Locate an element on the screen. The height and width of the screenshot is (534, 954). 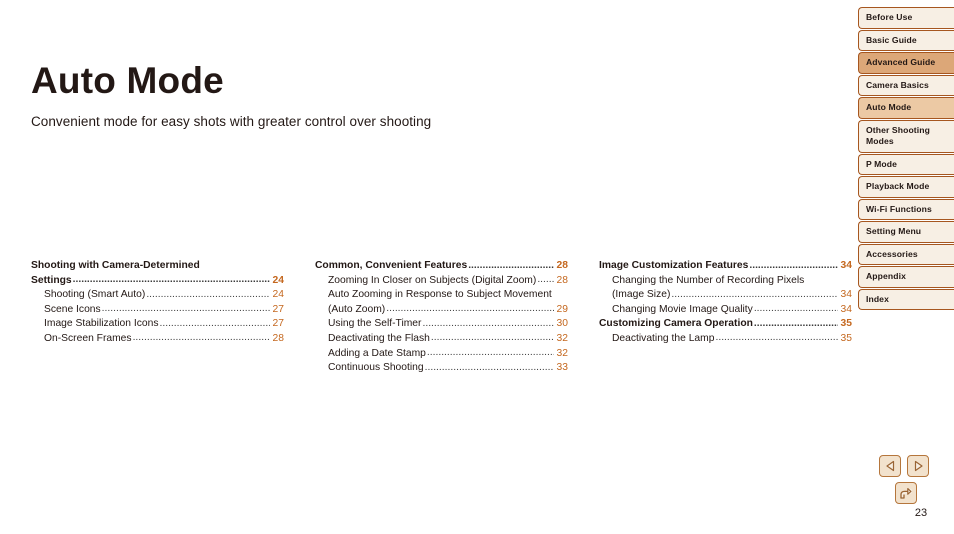
sidebar-item-other-shooting-modes: Other Shooting Modes is located at coordinates (906, 136).